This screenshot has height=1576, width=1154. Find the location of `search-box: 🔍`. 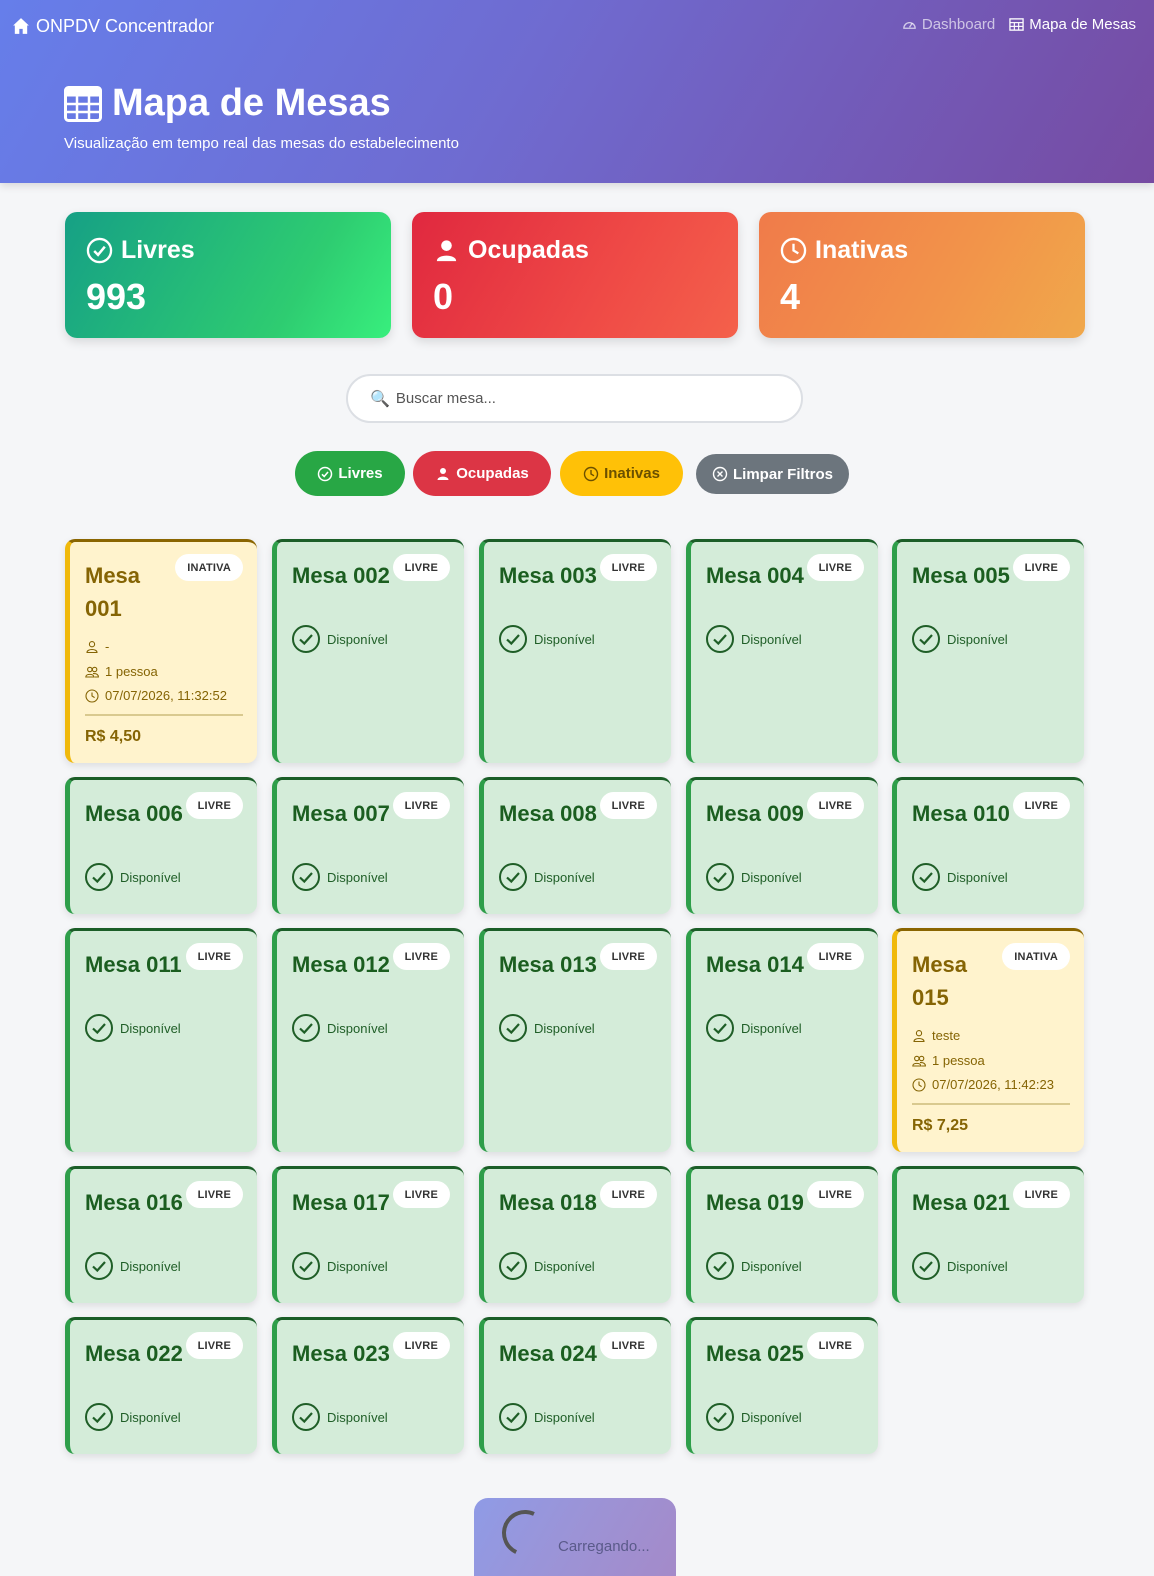

search-box: 🔍 is located at coordinates (574, 398).